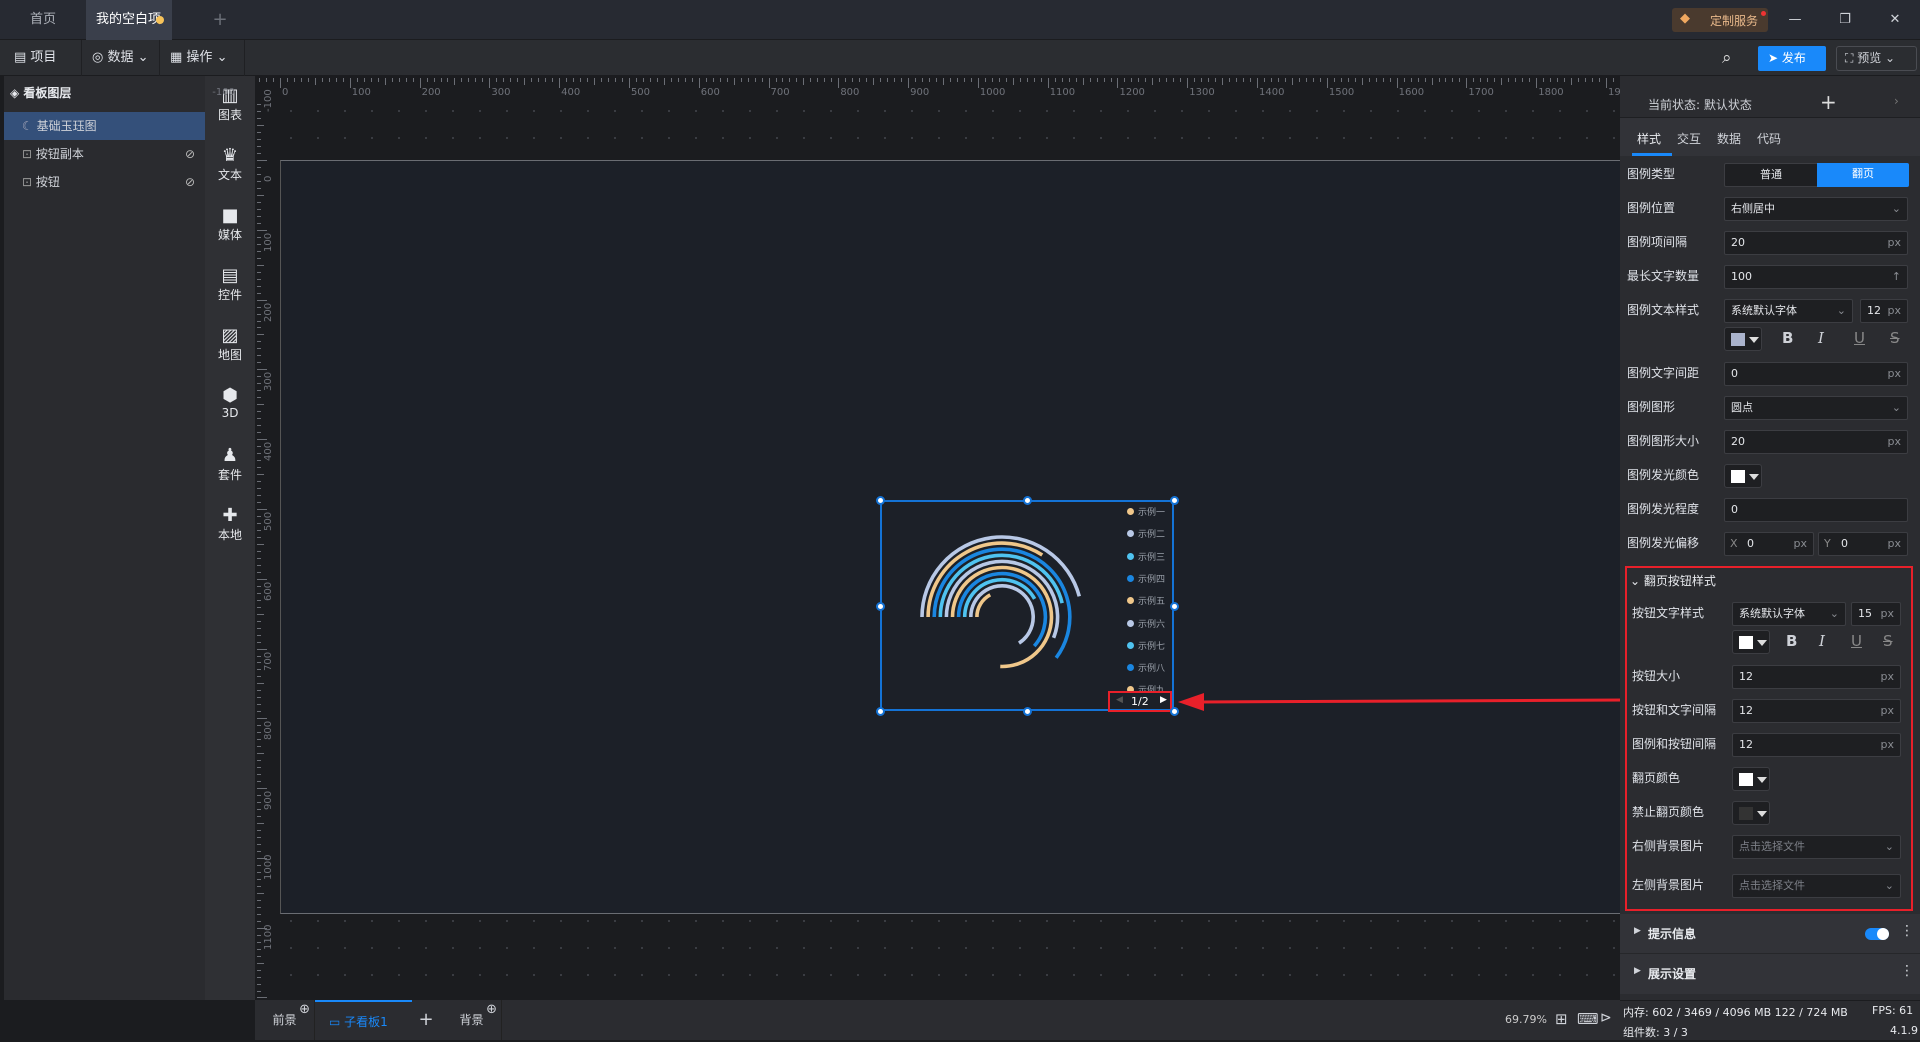  What do you see at coordinates (1816, 442) in the screenshot?
I see `shape-size-input: 20 px` at bounding box center [1816, 442].